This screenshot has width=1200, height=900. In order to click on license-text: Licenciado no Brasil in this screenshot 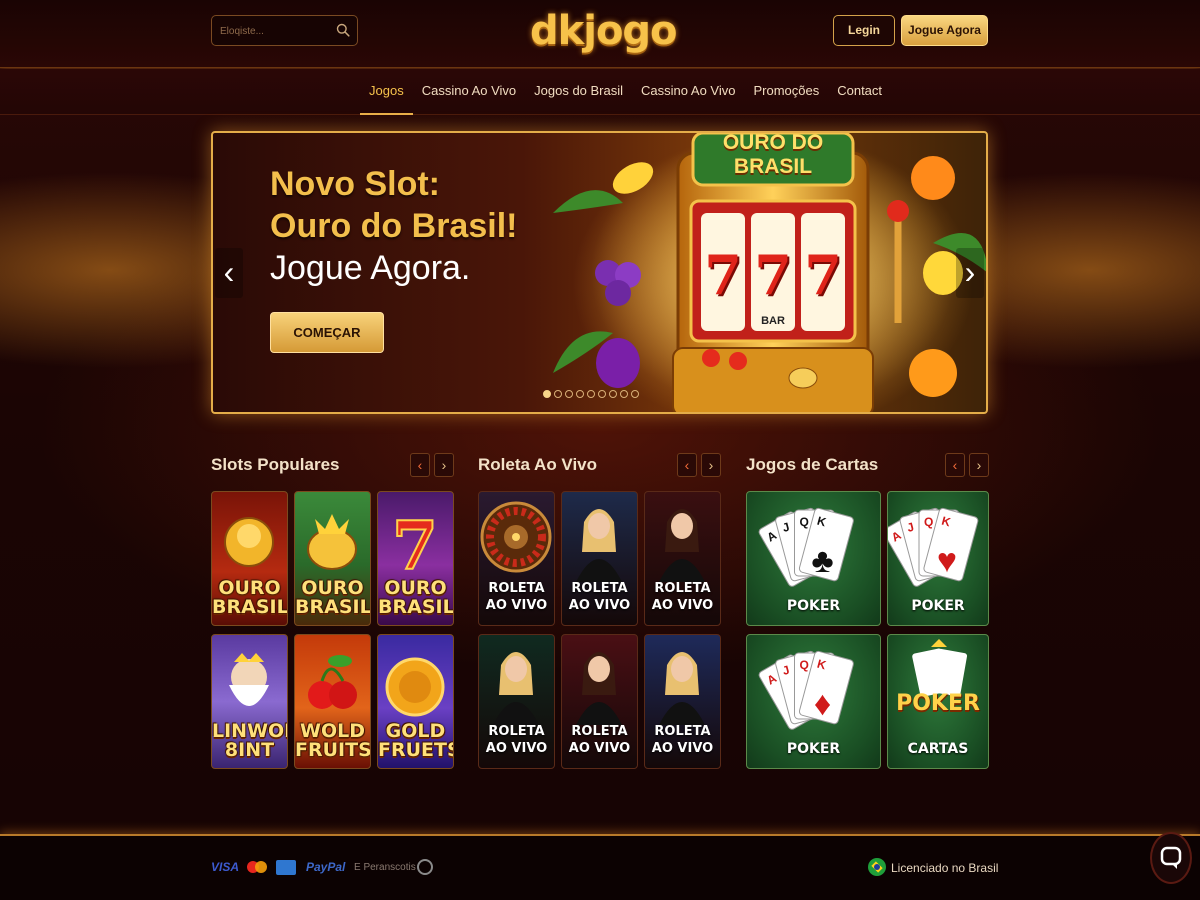, I will do `click(945, 868)`.